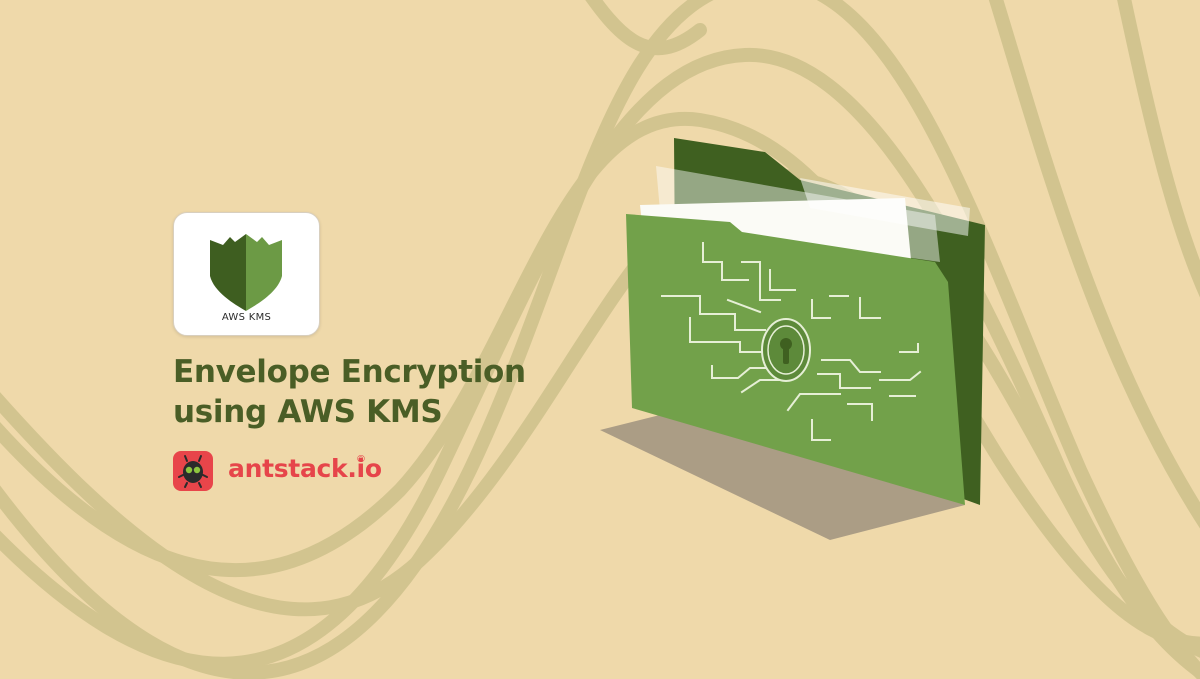  Describe the element at coordinates (308, 412) in the screenshot. I see `title-line-2: using AWS KMS` at that location.